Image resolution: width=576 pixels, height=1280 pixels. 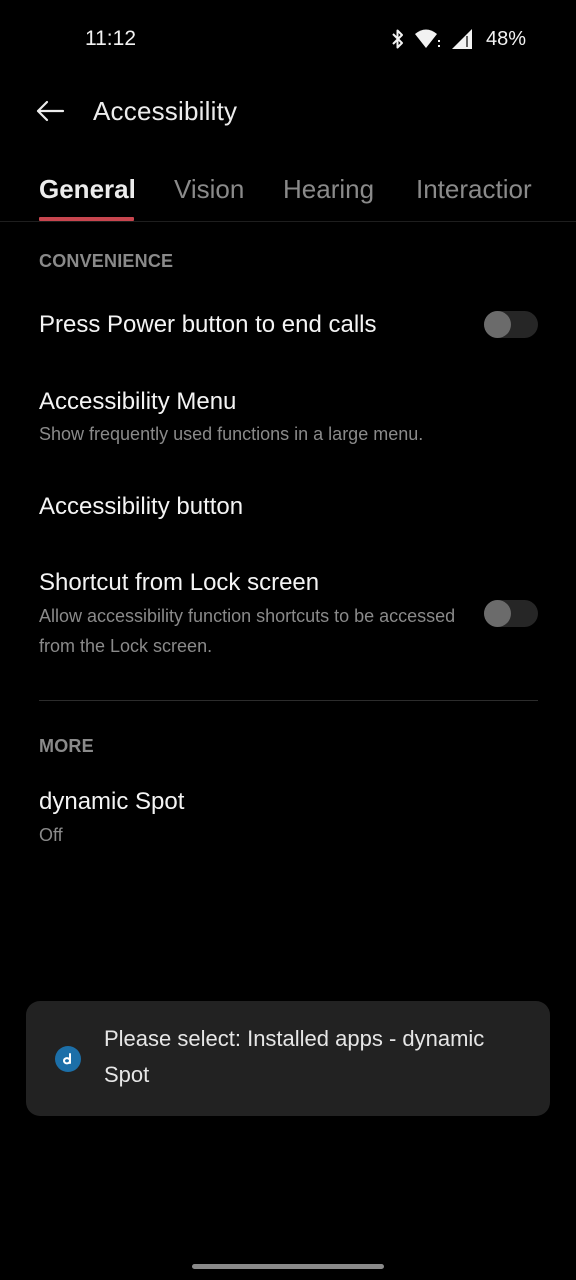 What do you see at coordinates (288, 509) in the screenshot?
I see `setting-accessibility-button: Accessibility button` at bounding box center [288, 509].